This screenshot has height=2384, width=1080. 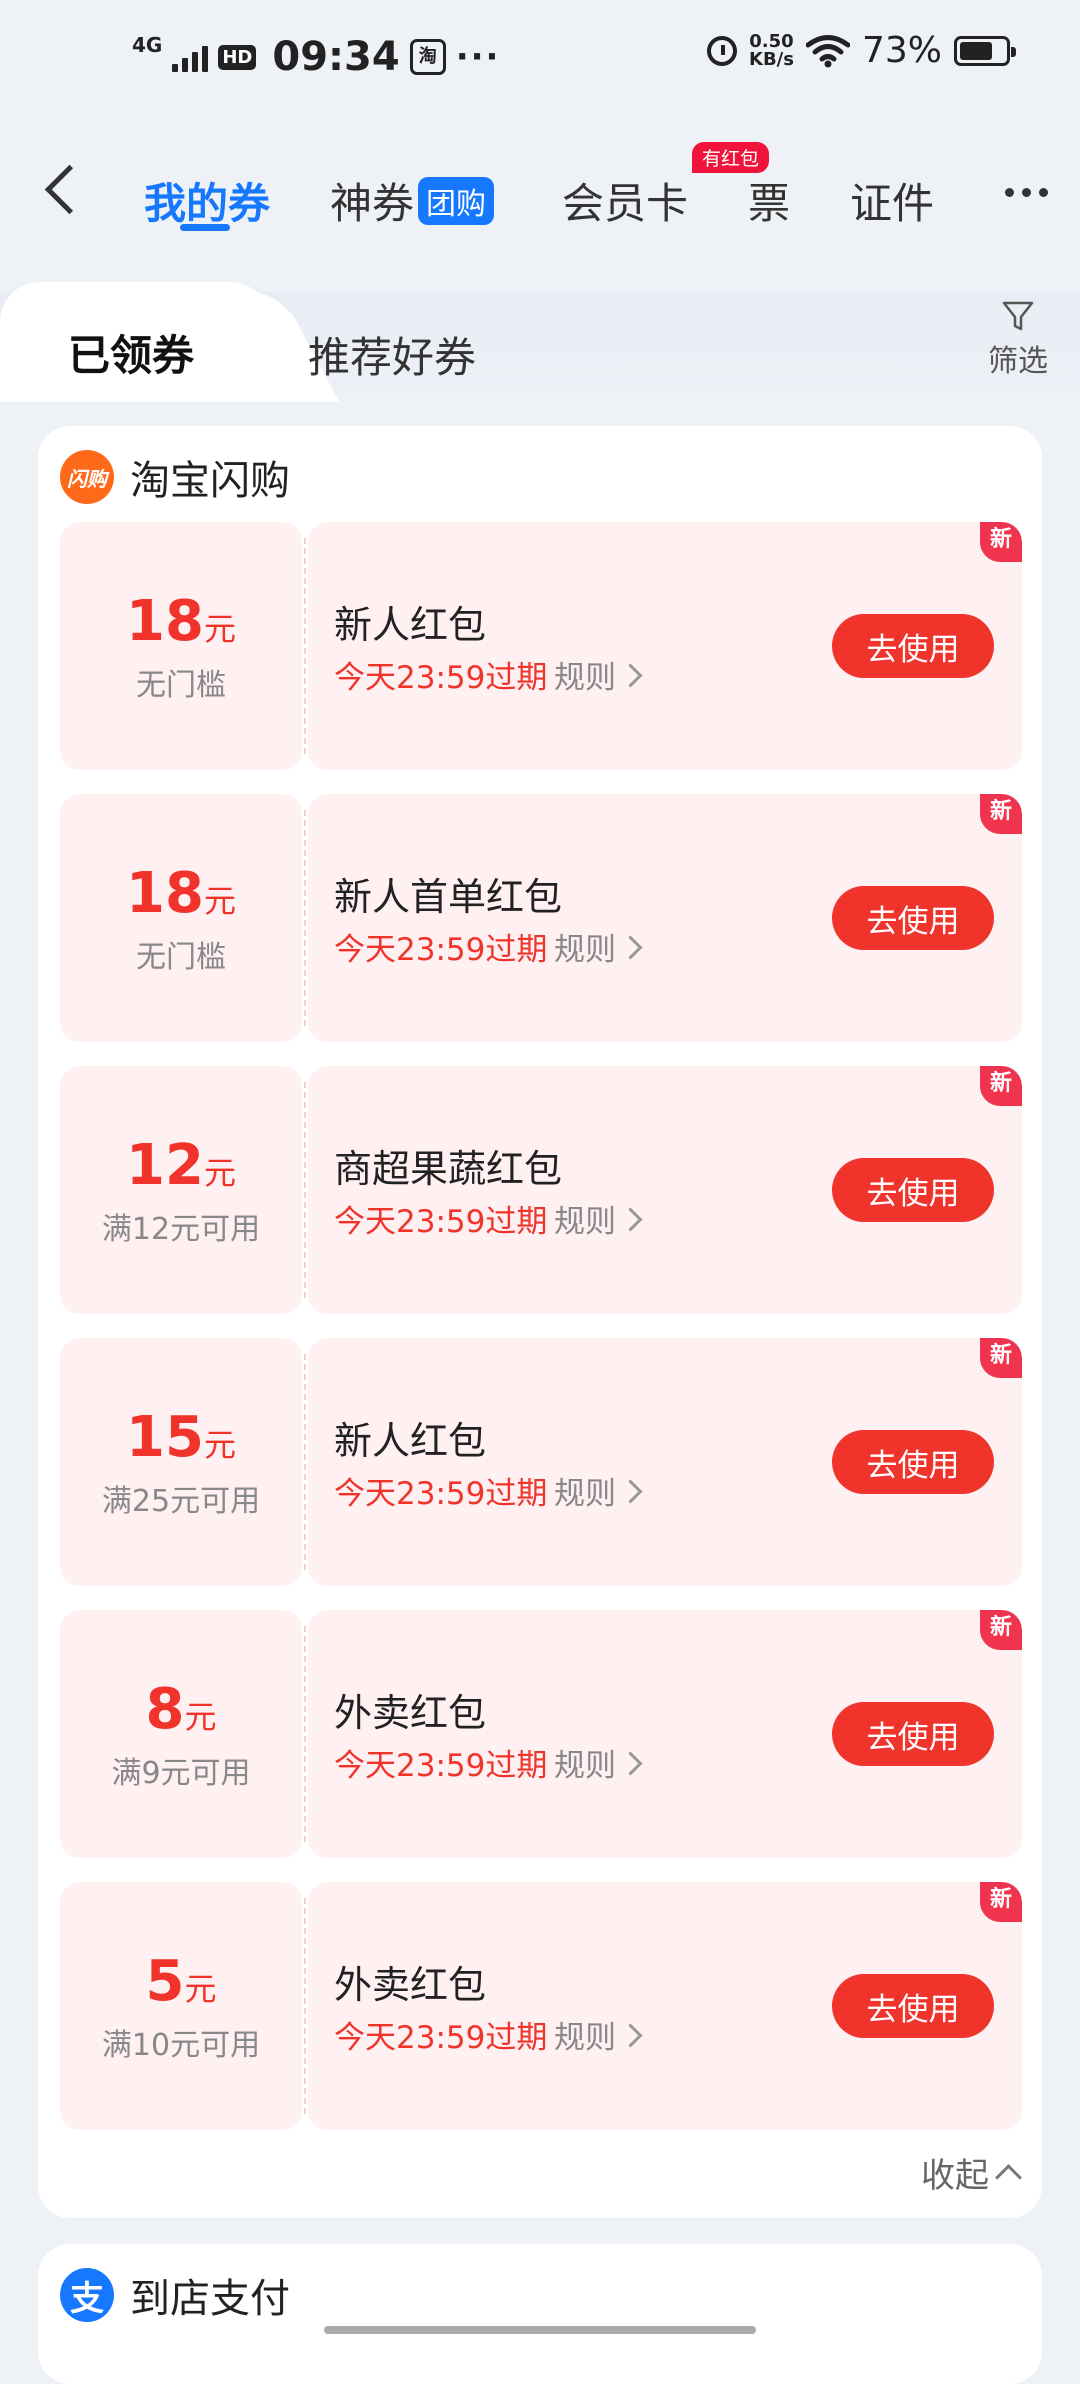 What do you see at coordinates (722, 50) in the screenshot?
I see `alarm-icon` at bounding box center [722, 50].